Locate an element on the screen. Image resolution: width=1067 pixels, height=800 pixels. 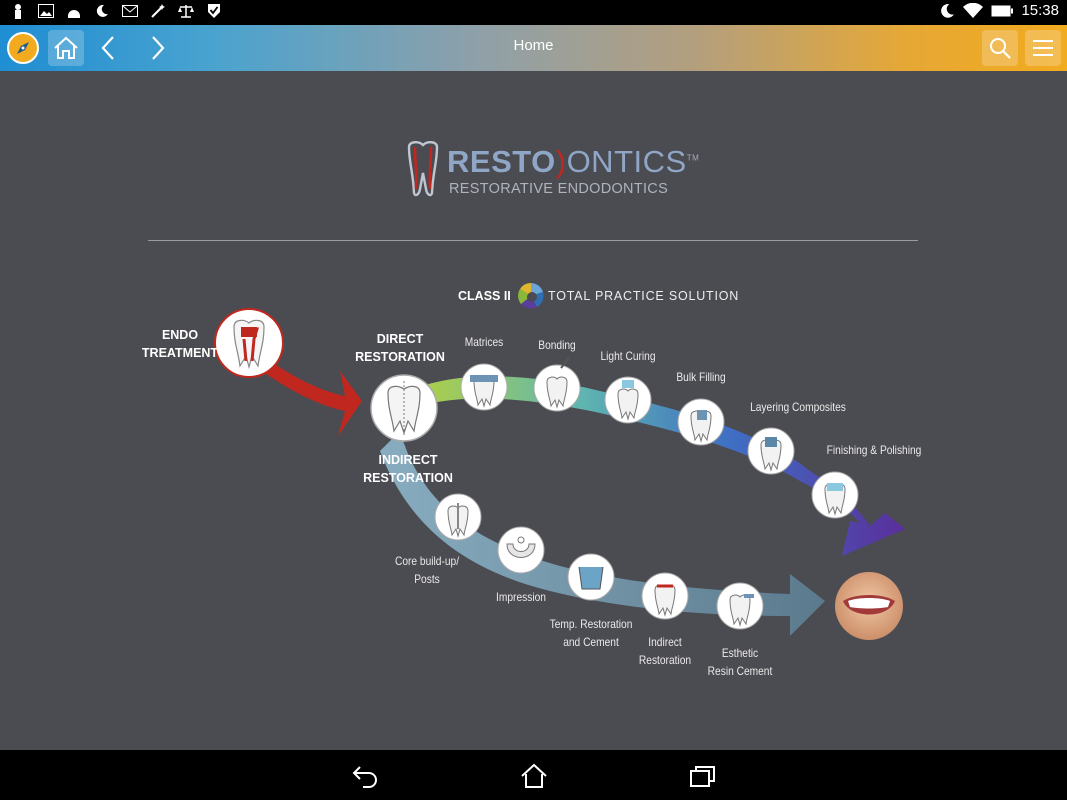
restoration-split-circle is located at coordinates (404, 408).